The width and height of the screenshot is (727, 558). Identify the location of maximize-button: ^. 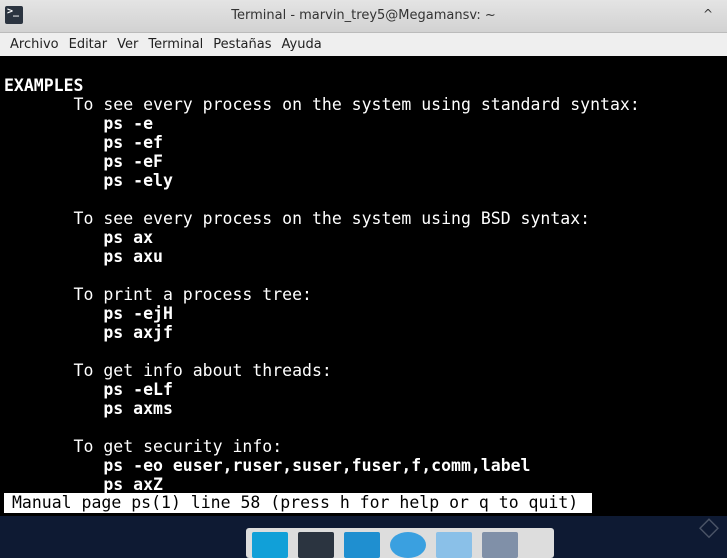
(708, 14).